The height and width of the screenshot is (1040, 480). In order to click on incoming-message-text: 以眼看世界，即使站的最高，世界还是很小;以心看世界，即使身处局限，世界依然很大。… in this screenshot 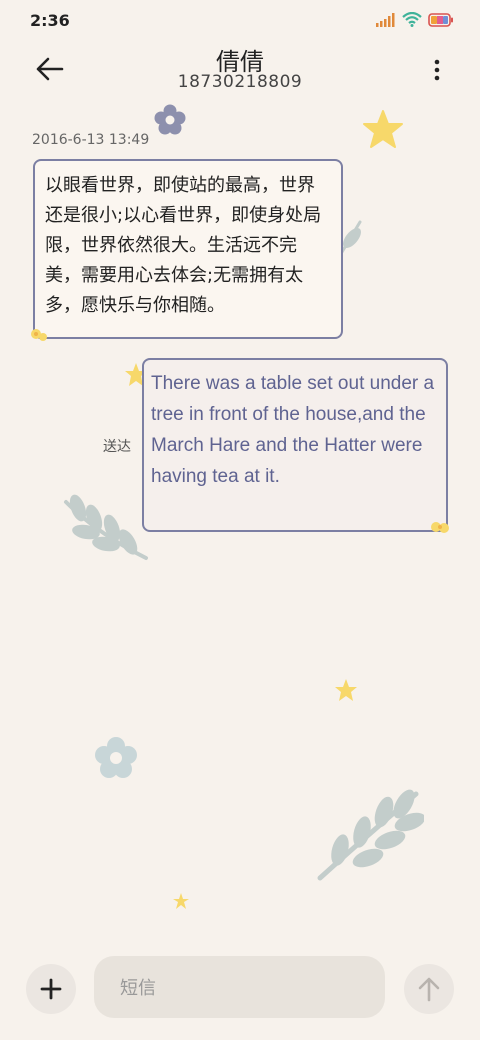, I will do `click(183, 245)`.